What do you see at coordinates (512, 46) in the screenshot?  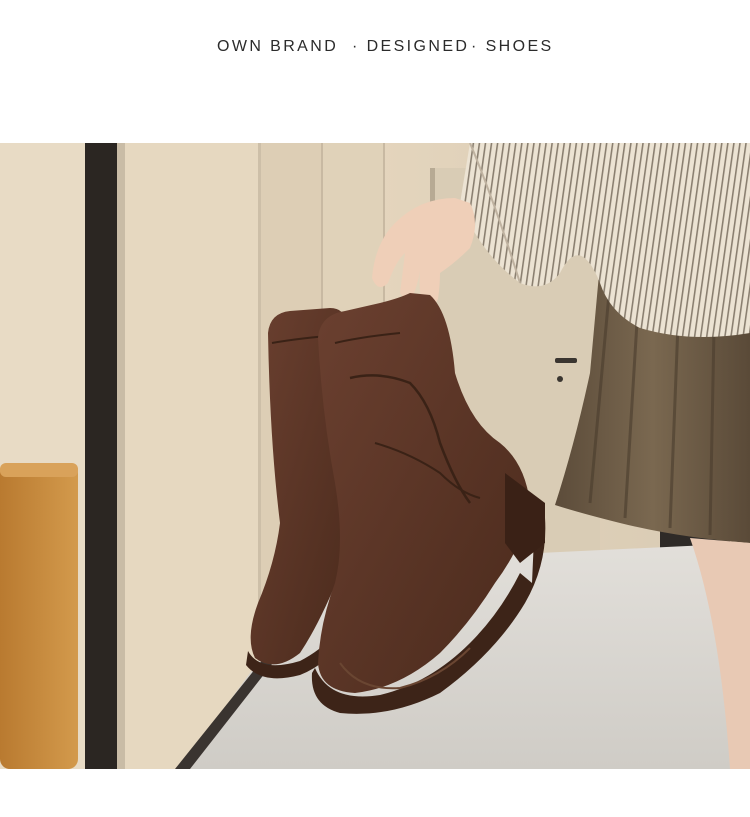 I see `tagline-shoes: · SHOES` at bounding box center [512, 46].